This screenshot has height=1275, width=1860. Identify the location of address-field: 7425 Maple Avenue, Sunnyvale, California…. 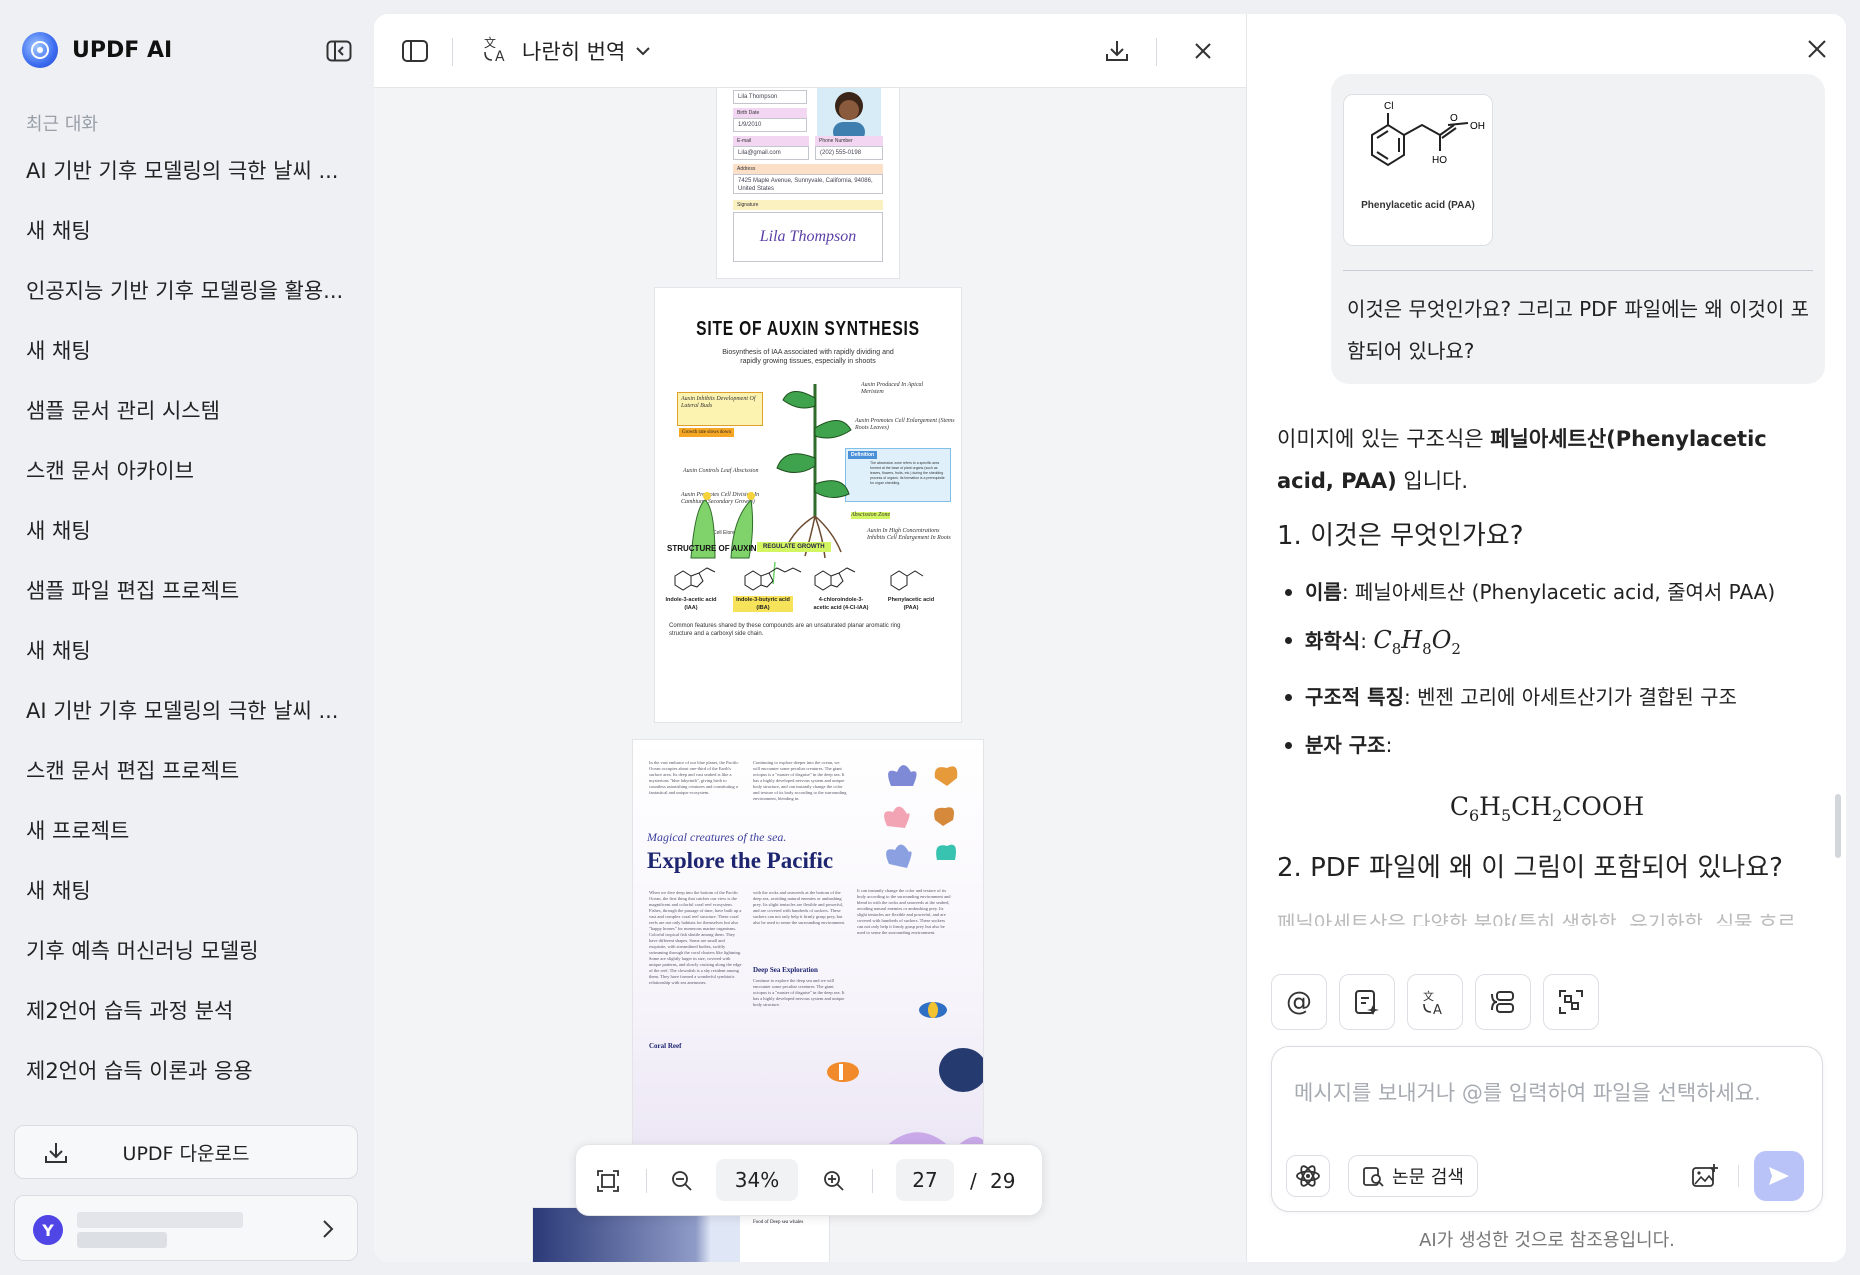
(808, 184).